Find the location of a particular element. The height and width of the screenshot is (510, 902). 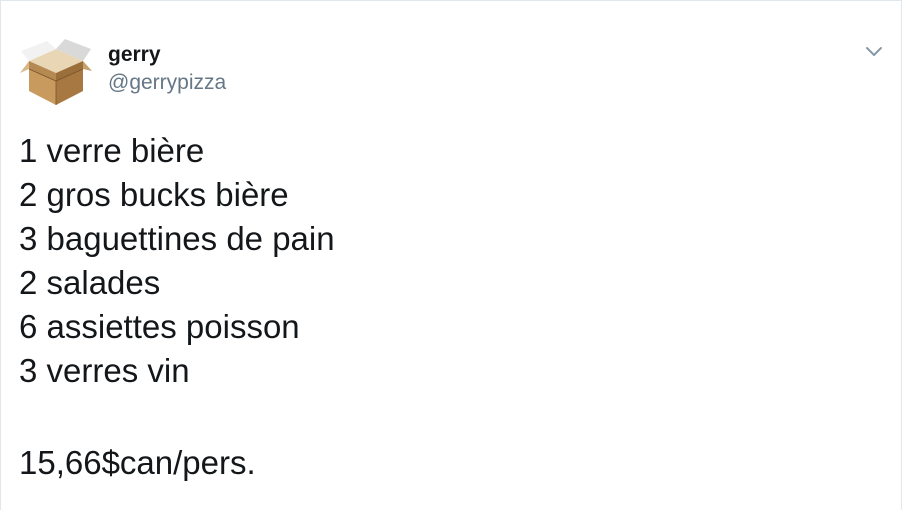

display-name: gerry is located at coordinates (167, 55).